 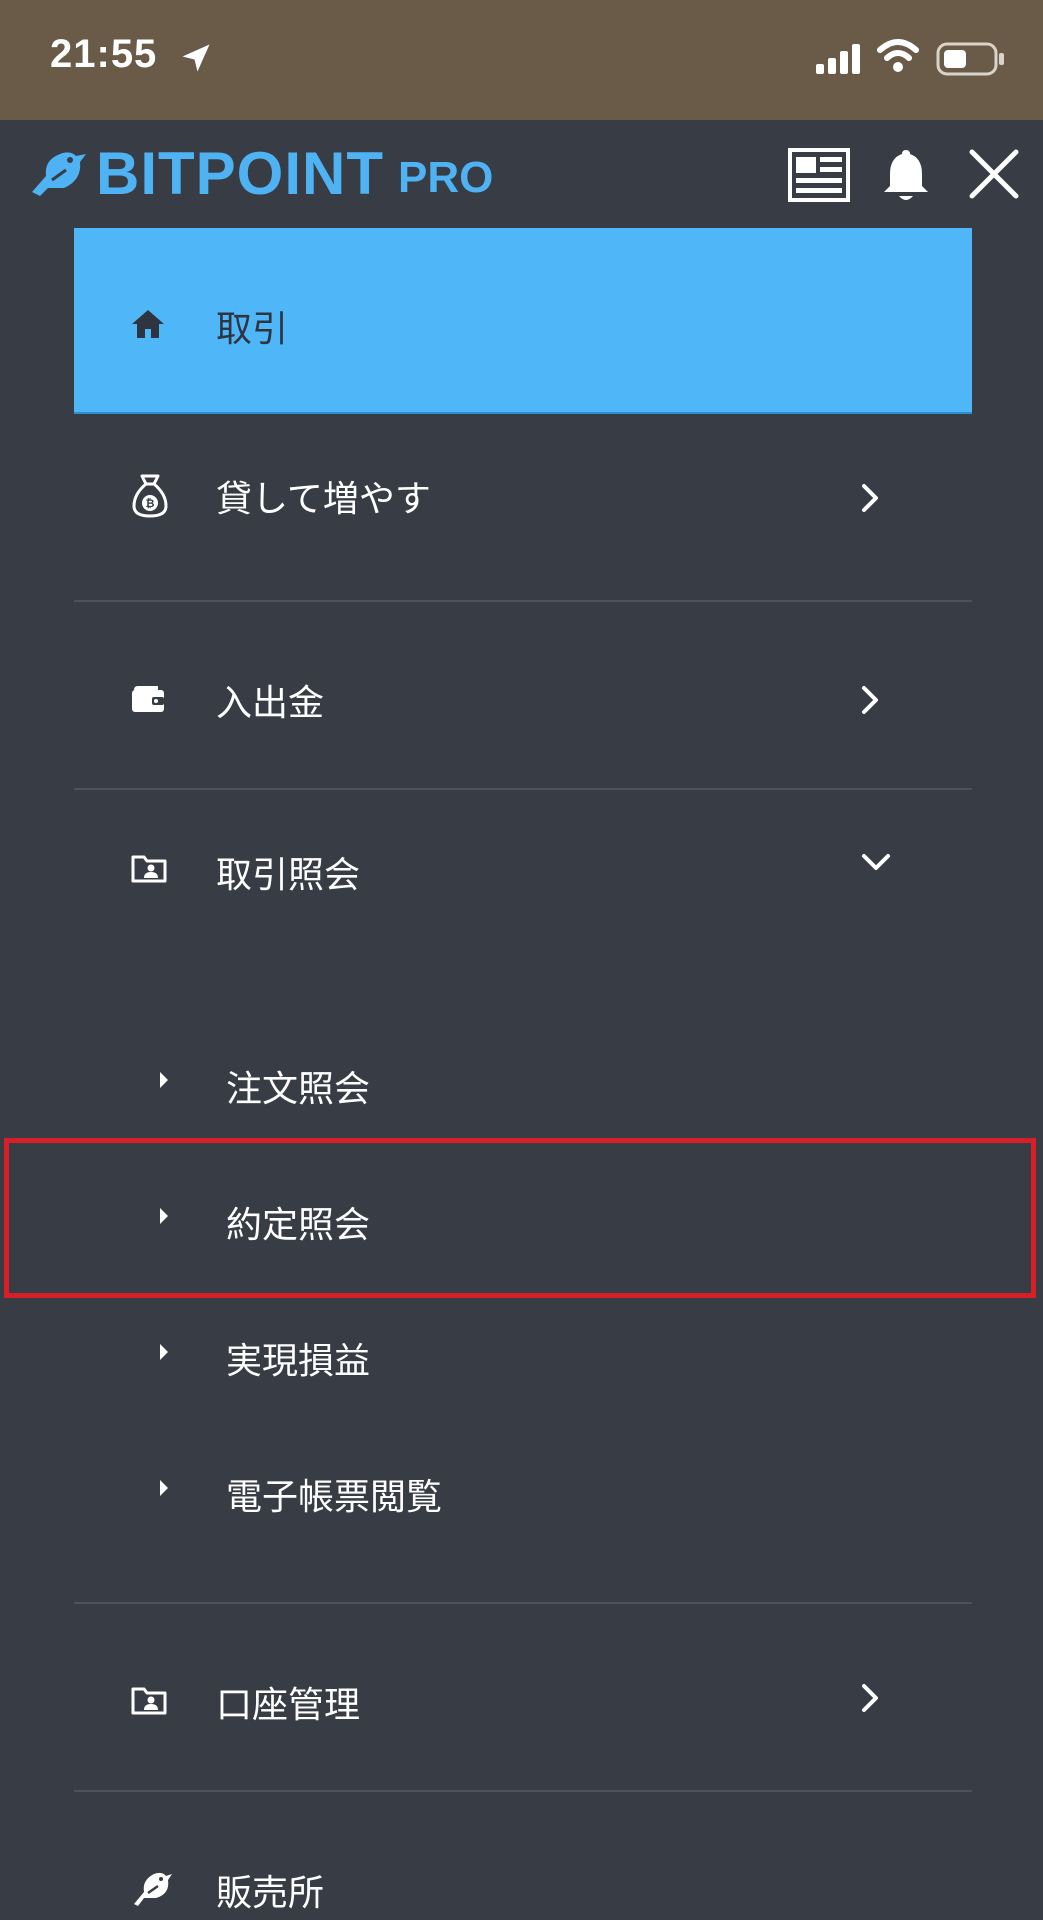 What do you see at coordinates (298, 1361) in the screenshot?
I see `submenu-label: 実現損益` at bounding box center [298, 1361].